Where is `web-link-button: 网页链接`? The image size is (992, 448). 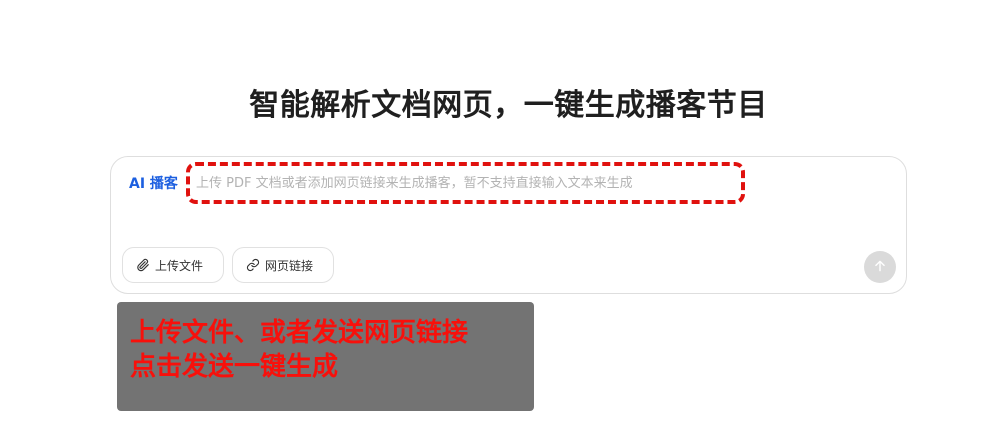
web-link-button: 网页链接 is located at coordinates (283, 265).